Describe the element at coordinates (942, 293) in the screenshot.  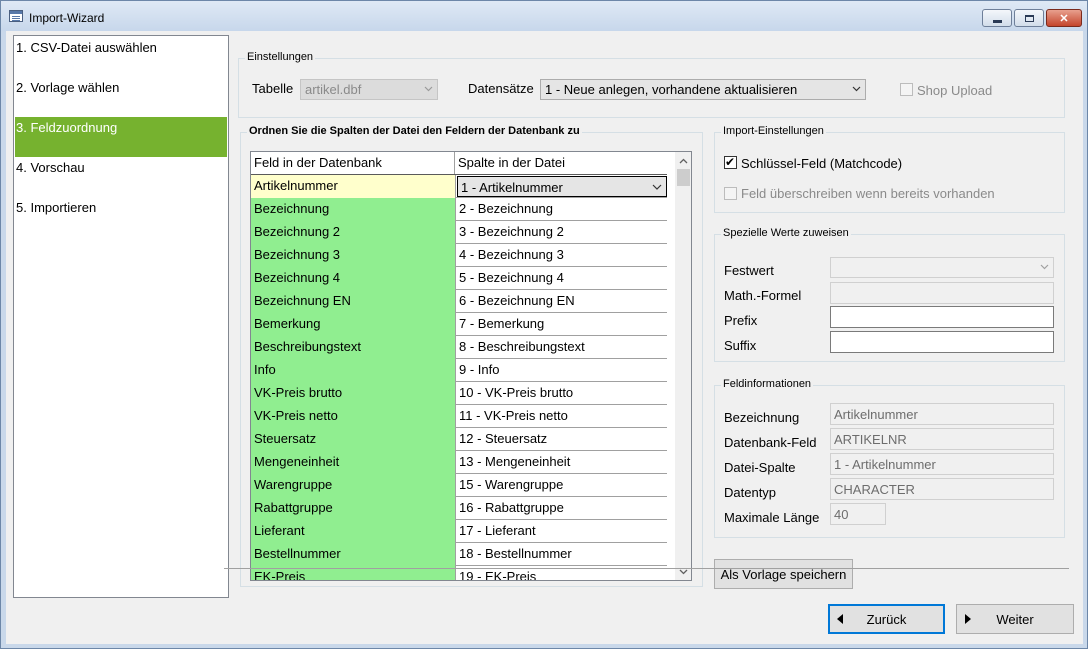
I see `formula-field` at that location.